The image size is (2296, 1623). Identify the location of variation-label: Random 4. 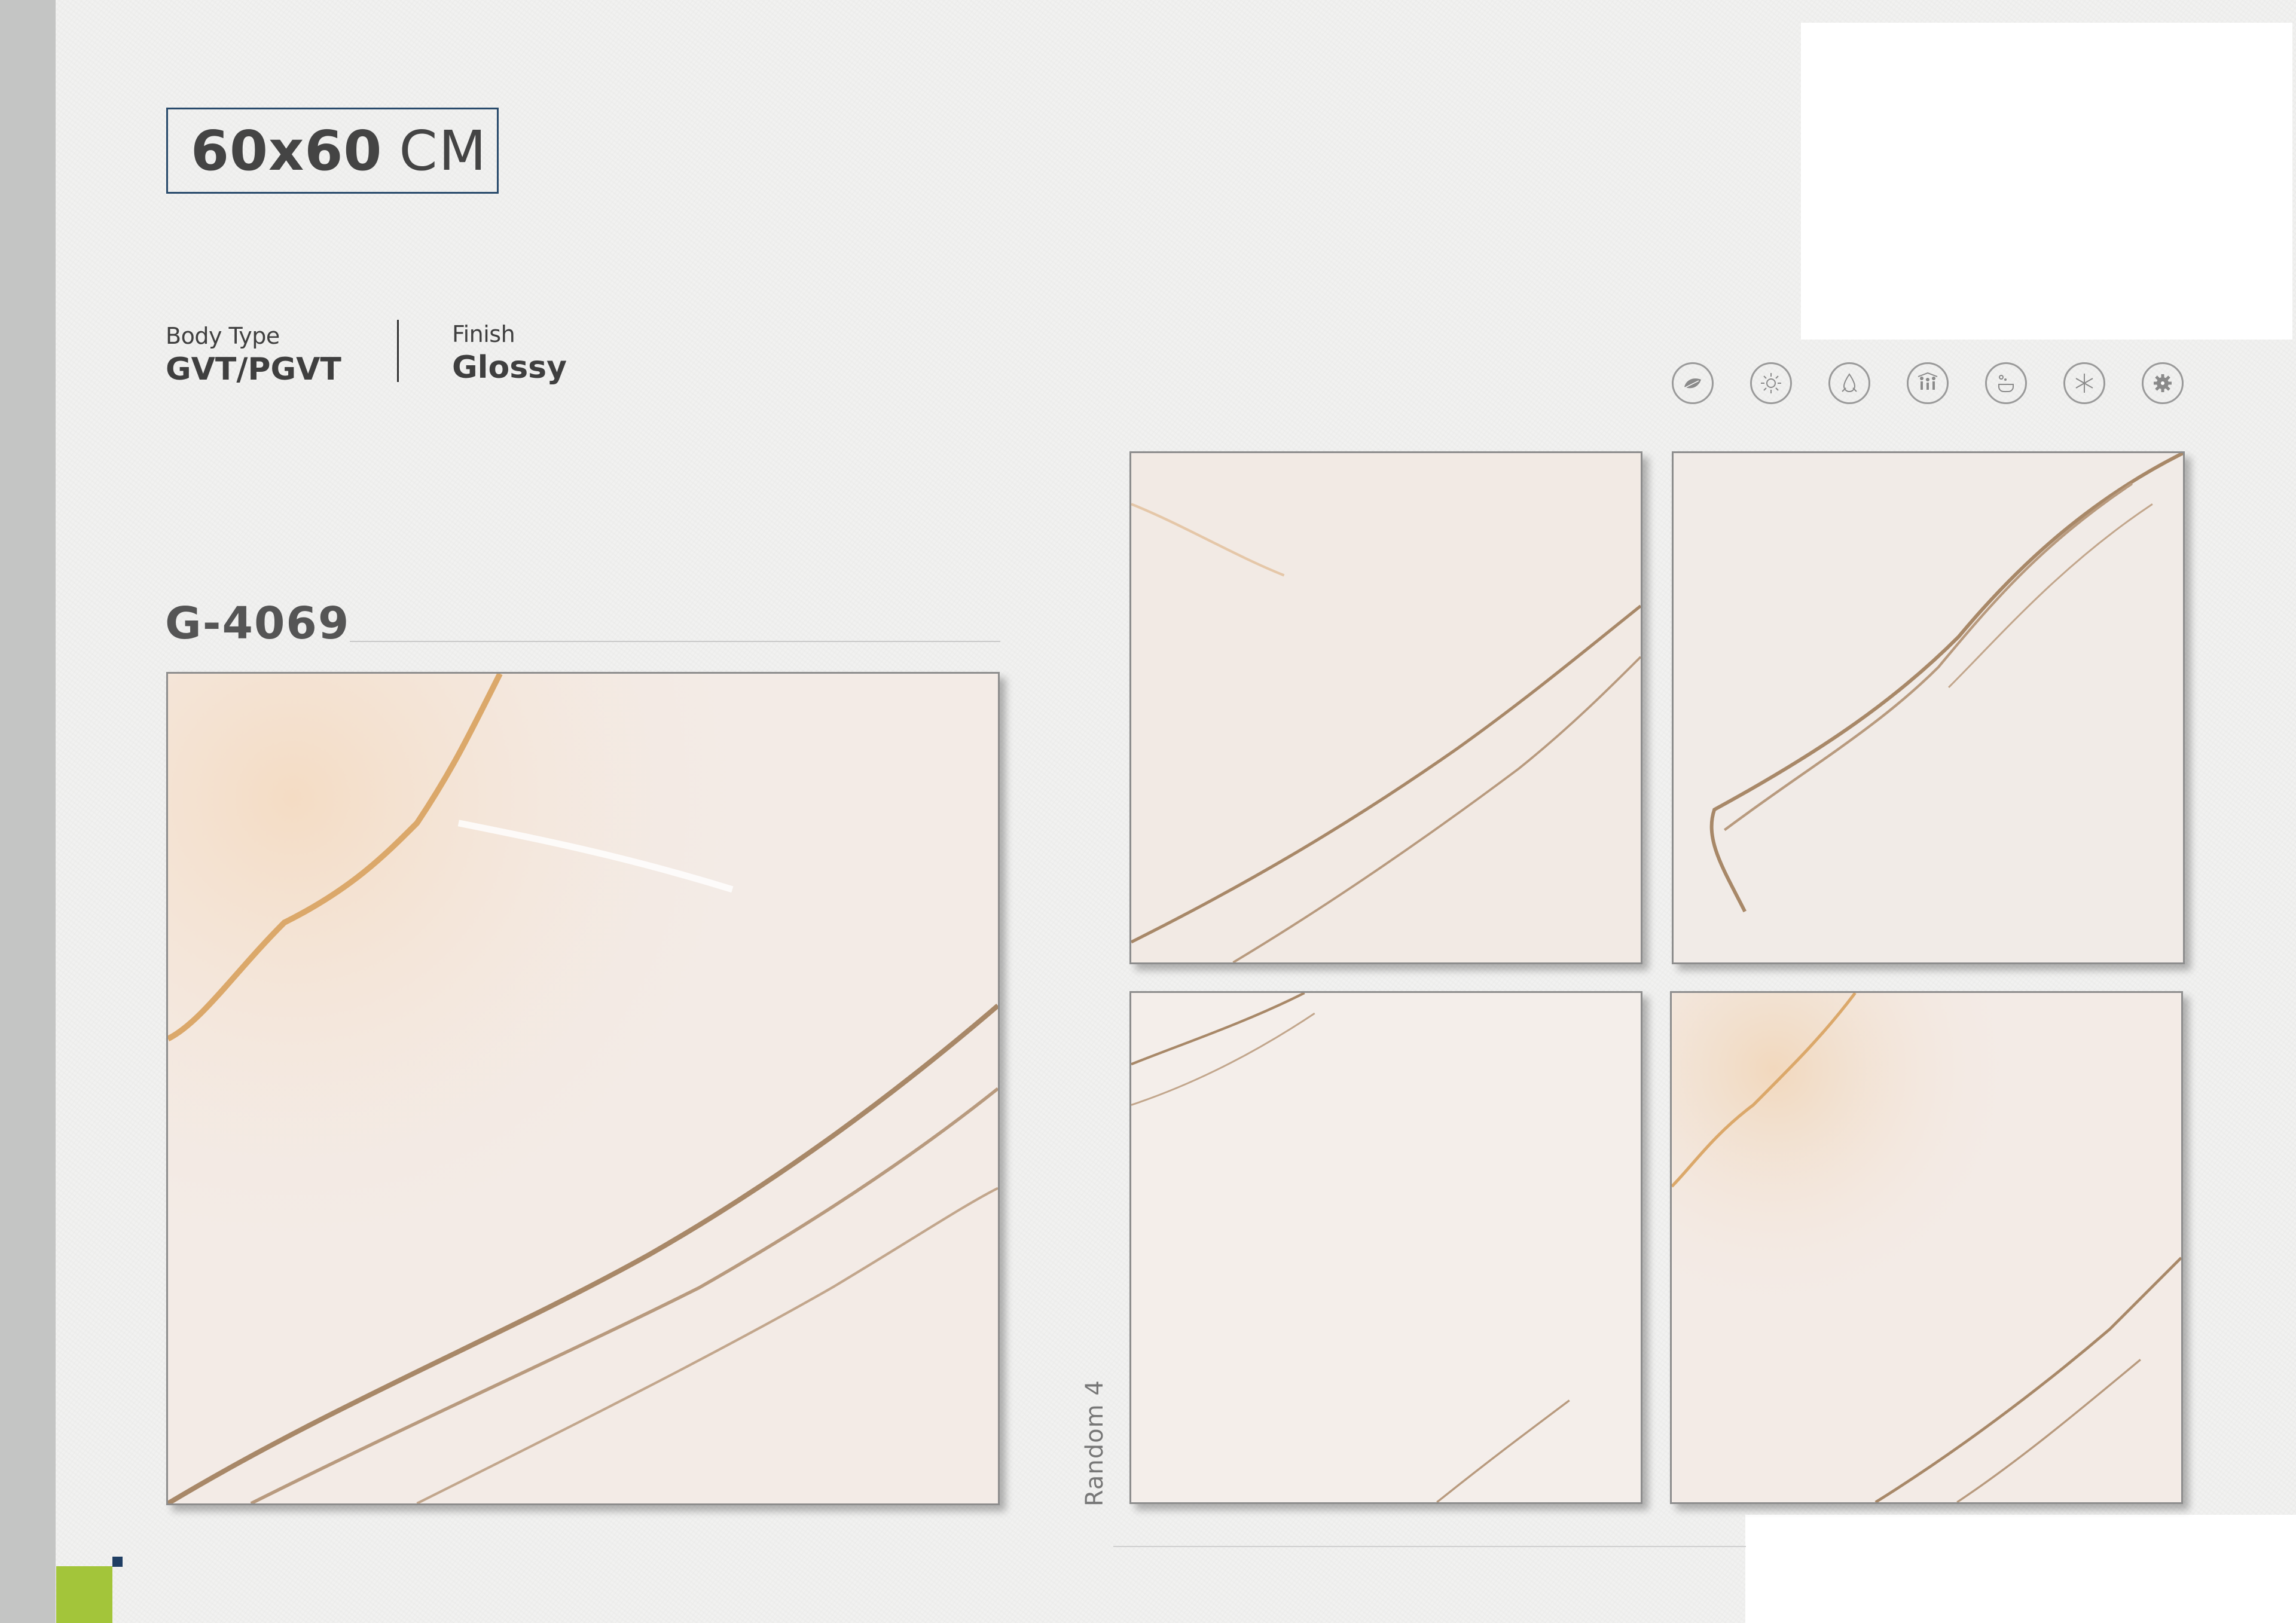
(1095, 1443).